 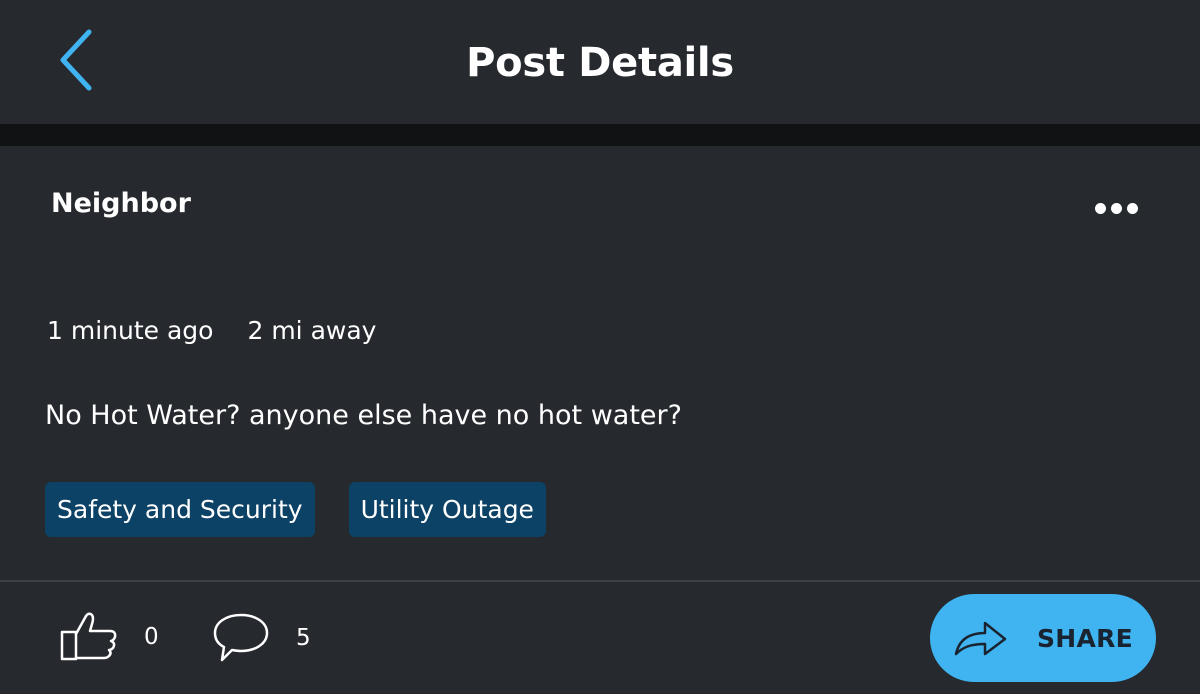 I want to click on post-tags: Safety and Security Utility Outage, so click(x=295, y=509).